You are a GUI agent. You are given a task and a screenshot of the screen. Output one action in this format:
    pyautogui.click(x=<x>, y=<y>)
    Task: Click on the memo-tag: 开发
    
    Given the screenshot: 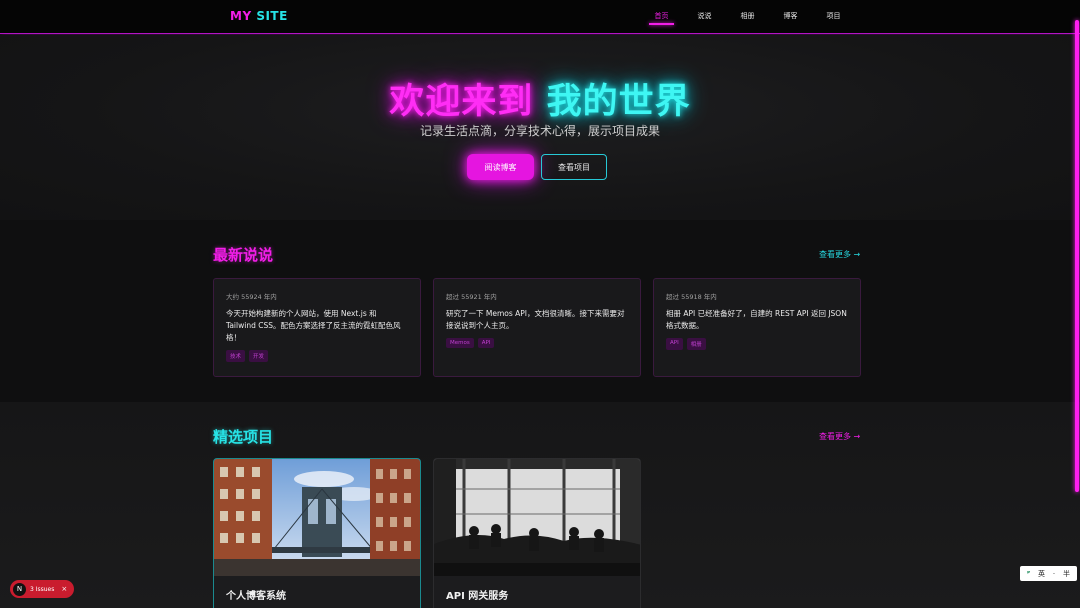 What is the action you would take?
    pyautogui.click(x=259, y=356)
    